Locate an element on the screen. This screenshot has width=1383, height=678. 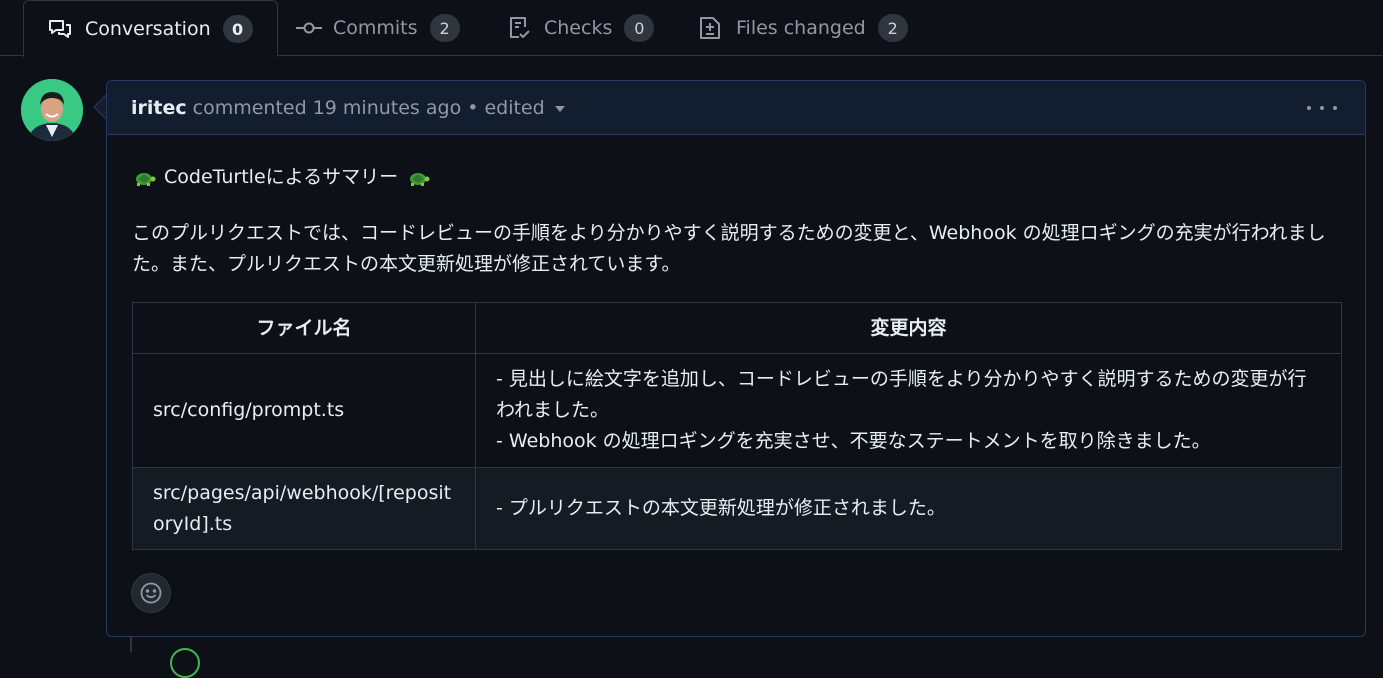
tab-checks: Checks 0 is located at coordinates (581, 28).